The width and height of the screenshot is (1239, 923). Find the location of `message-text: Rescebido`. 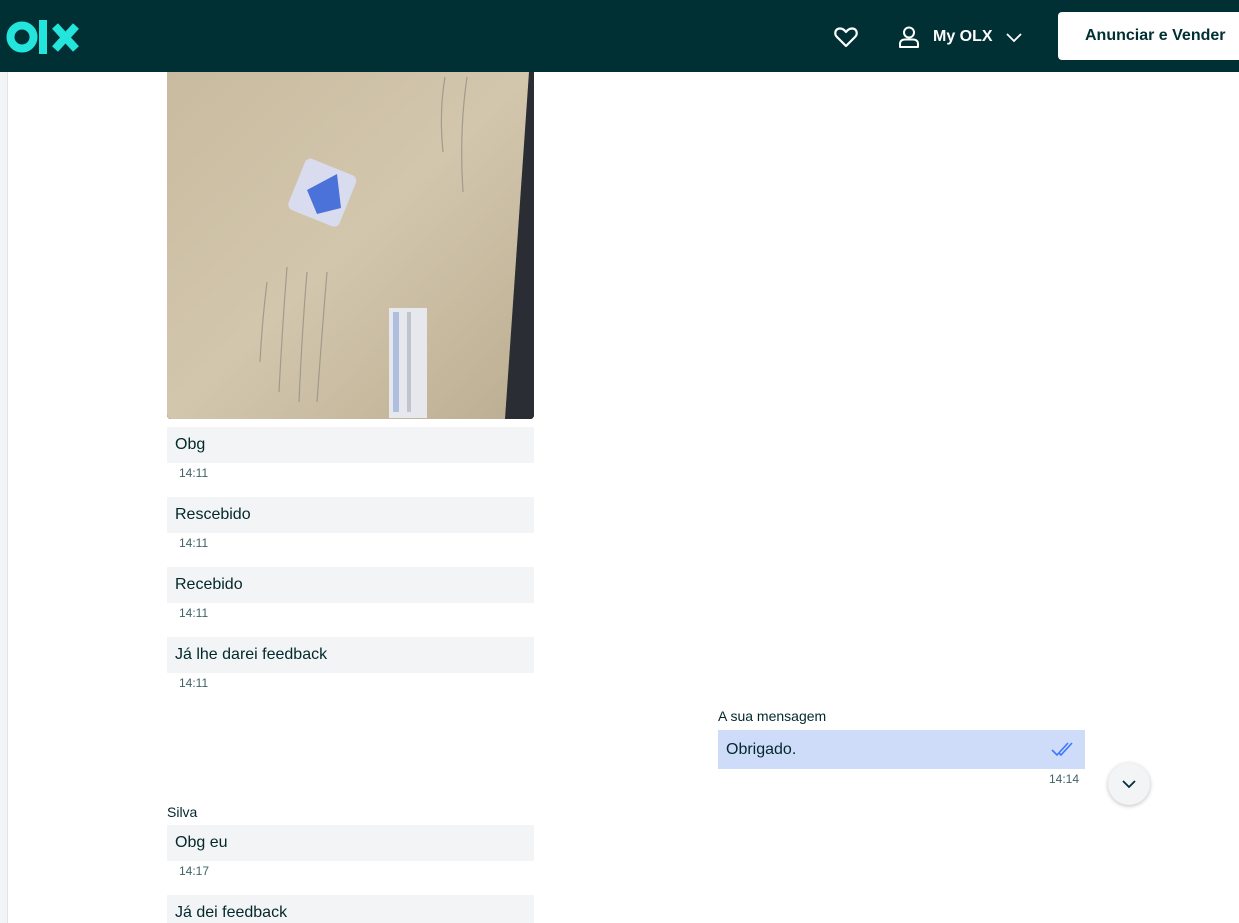

message-text: Rescebido is located at coordinates (213, 514).